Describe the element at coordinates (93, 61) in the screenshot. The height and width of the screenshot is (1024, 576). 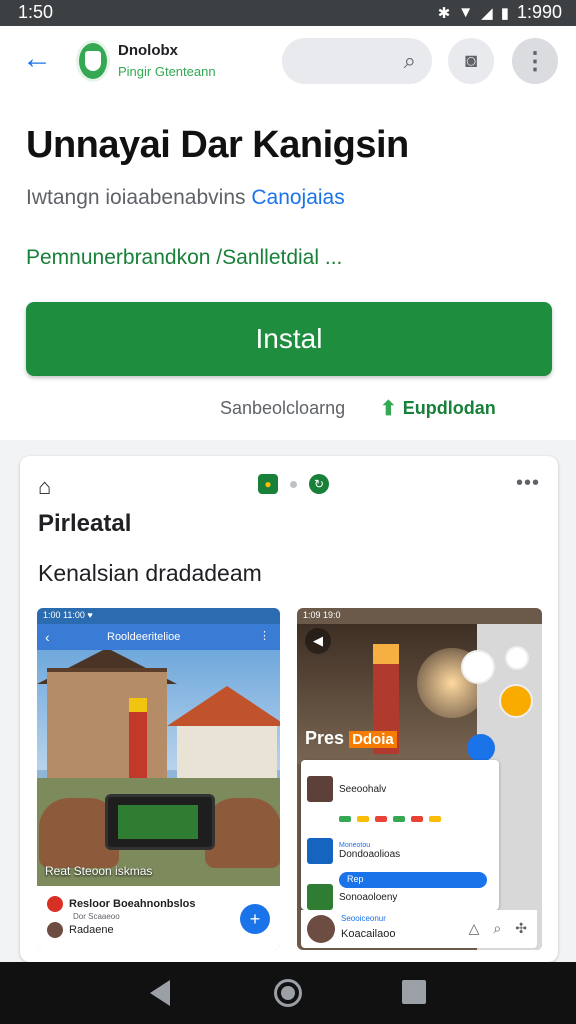
I see `developer-logo` at that location.